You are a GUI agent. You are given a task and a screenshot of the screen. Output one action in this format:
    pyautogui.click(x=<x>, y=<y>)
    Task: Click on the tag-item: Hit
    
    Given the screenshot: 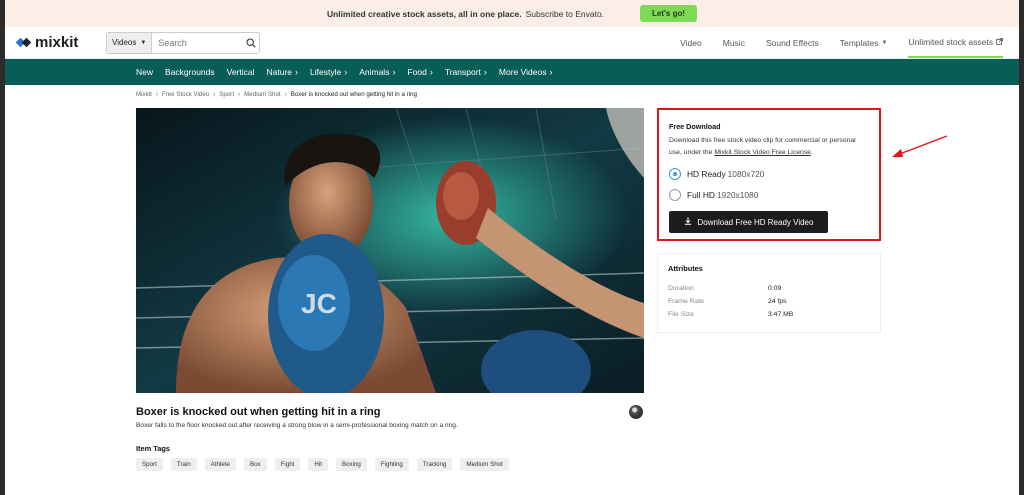 What is the action you would take?
    pyautogui.click(x=318, y=464)
    